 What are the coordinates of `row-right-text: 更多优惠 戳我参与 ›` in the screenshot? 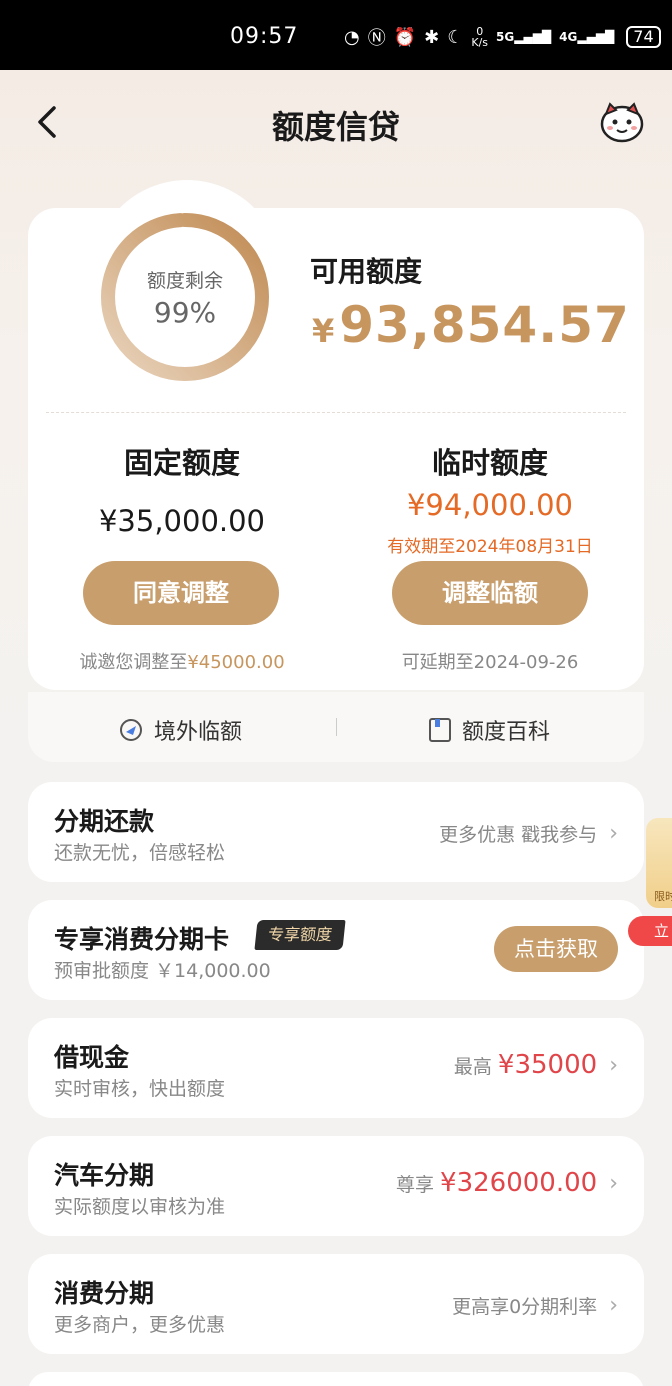 It's located at (528, 833).